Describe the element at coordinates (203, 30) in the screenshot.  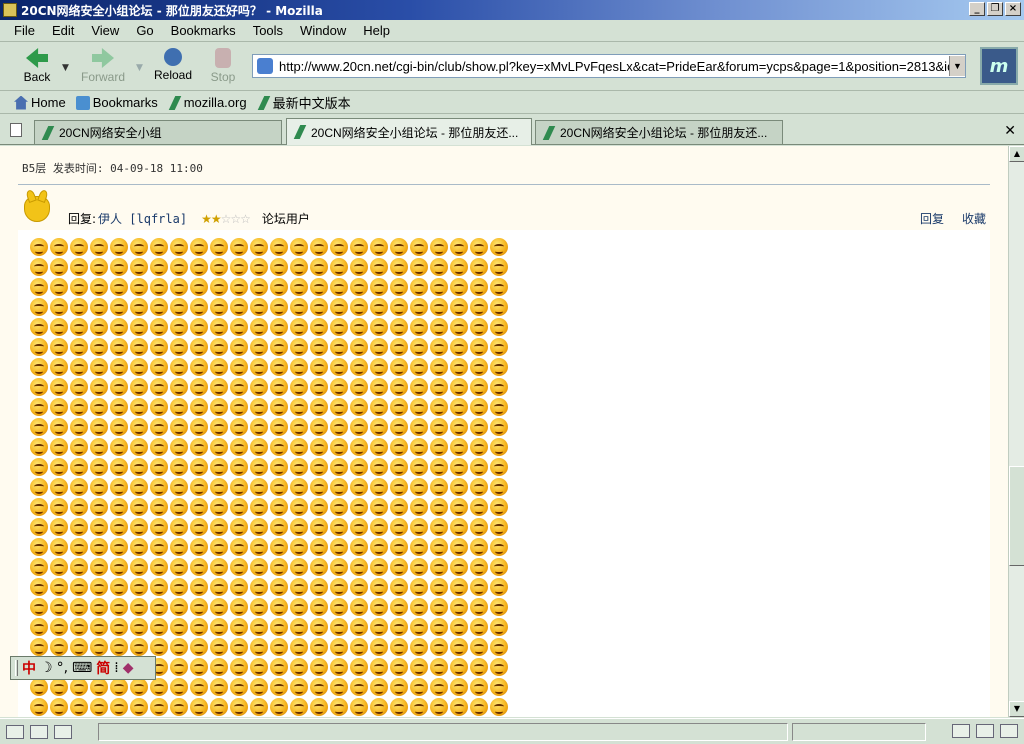
I see `menu-bookmarks: Bookmarks` at that location.